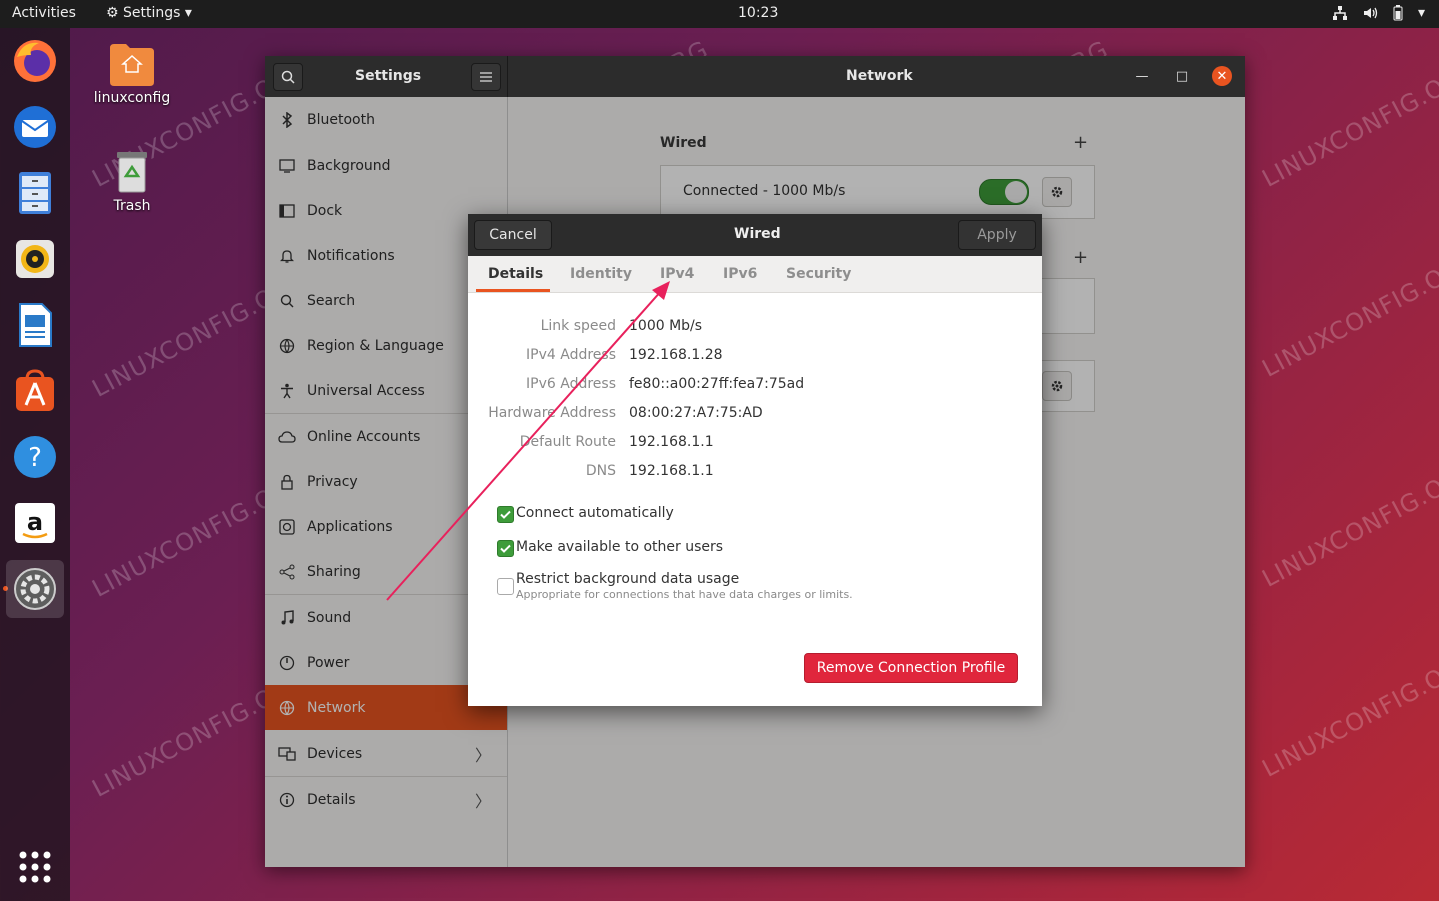  What do you see at coordinates (696, 413) in the screenshot?
I see `detail-value: 08:00:27:A7:75:AD` at bounding box center [696, 413].